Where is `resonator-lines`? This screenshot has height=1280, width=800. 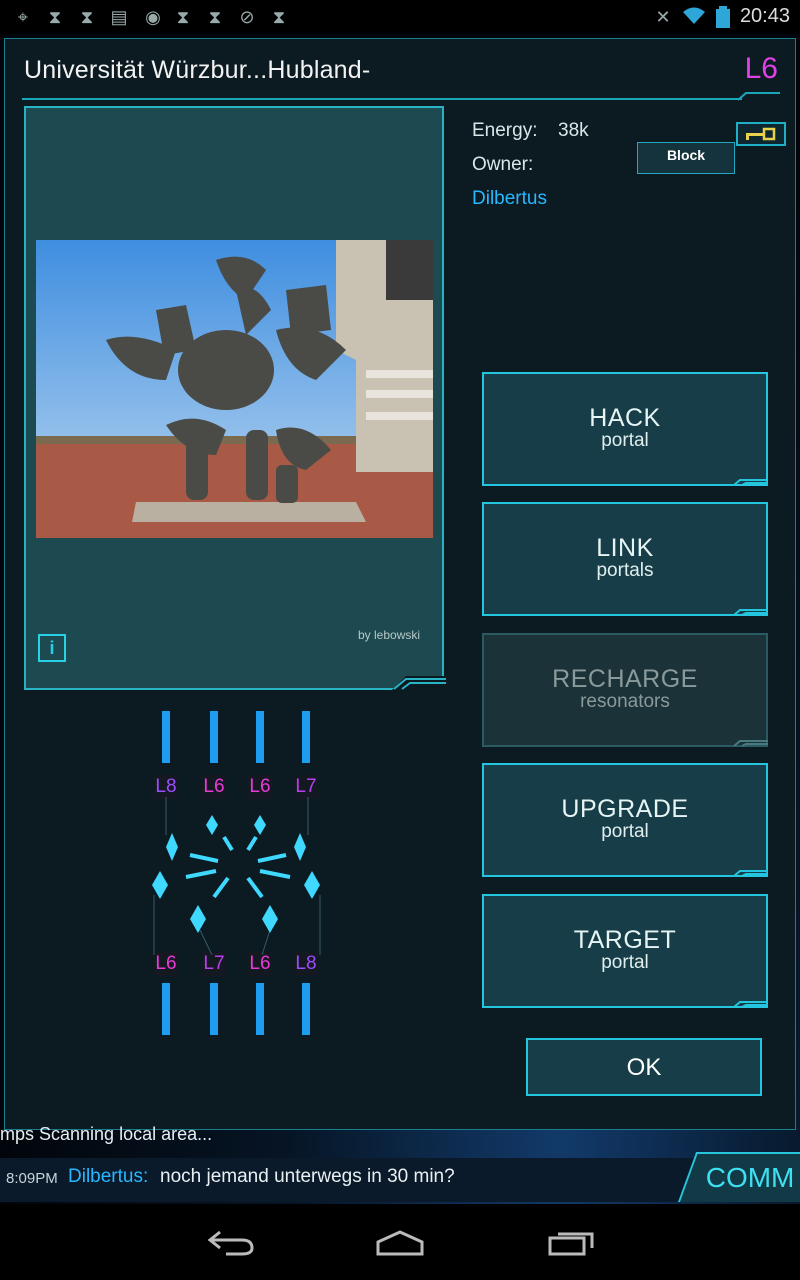
resonator-lines is located at coordinates (237, 876).